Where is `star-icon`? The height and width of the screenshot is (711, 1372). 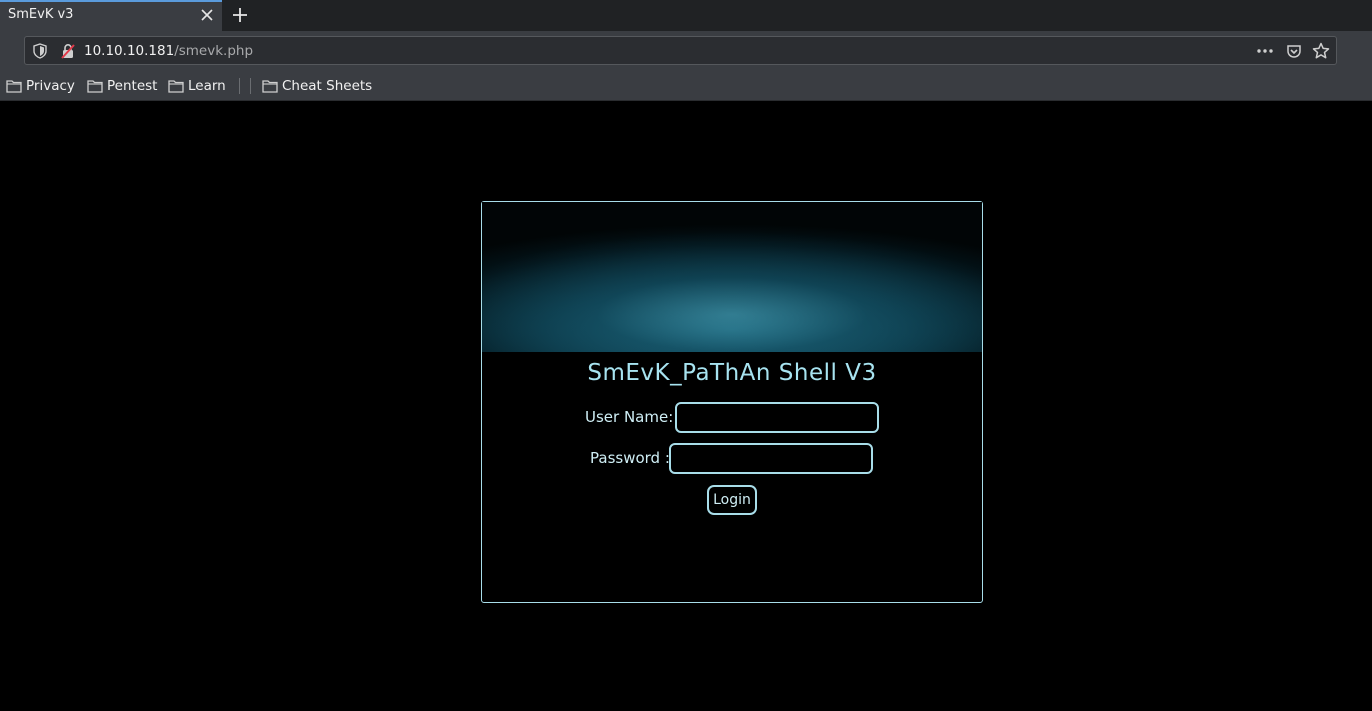
star-icon is located at coordinates (1321, 51).